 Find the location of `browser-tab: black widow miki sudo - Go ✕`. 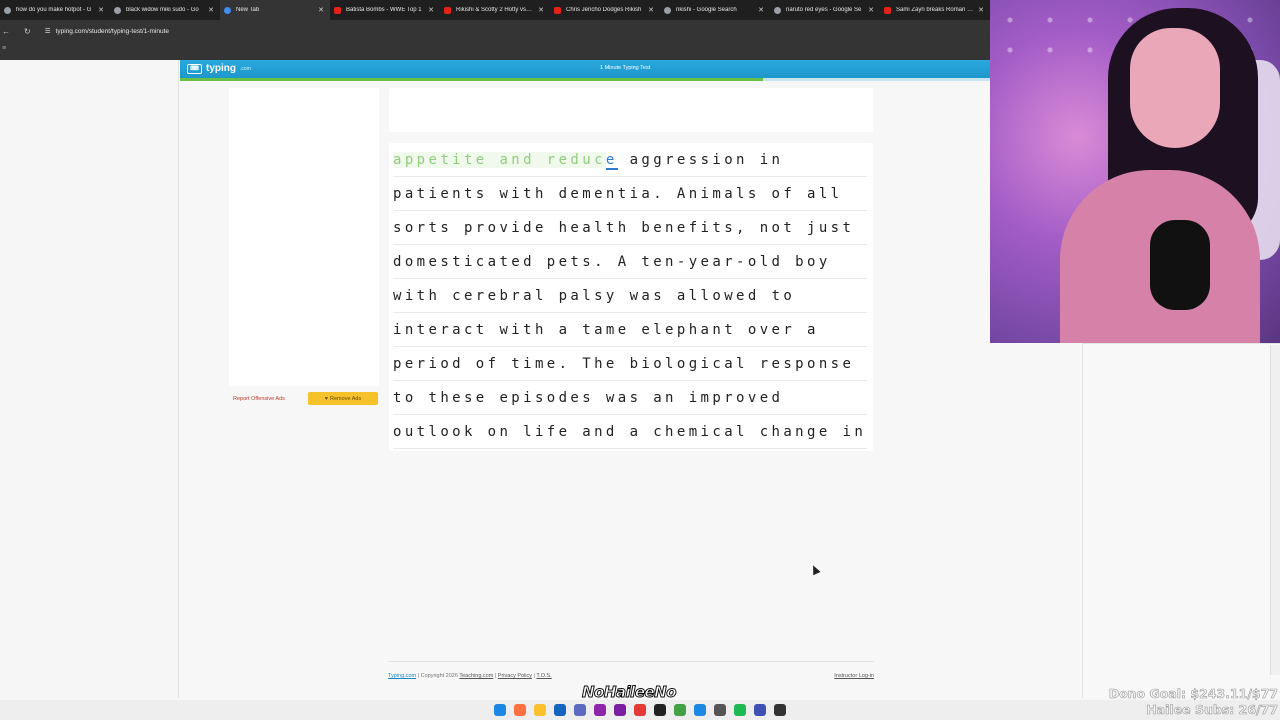

browser-tab: black widow miki sudo - Go ✕ is located at coordinates (165, 10).